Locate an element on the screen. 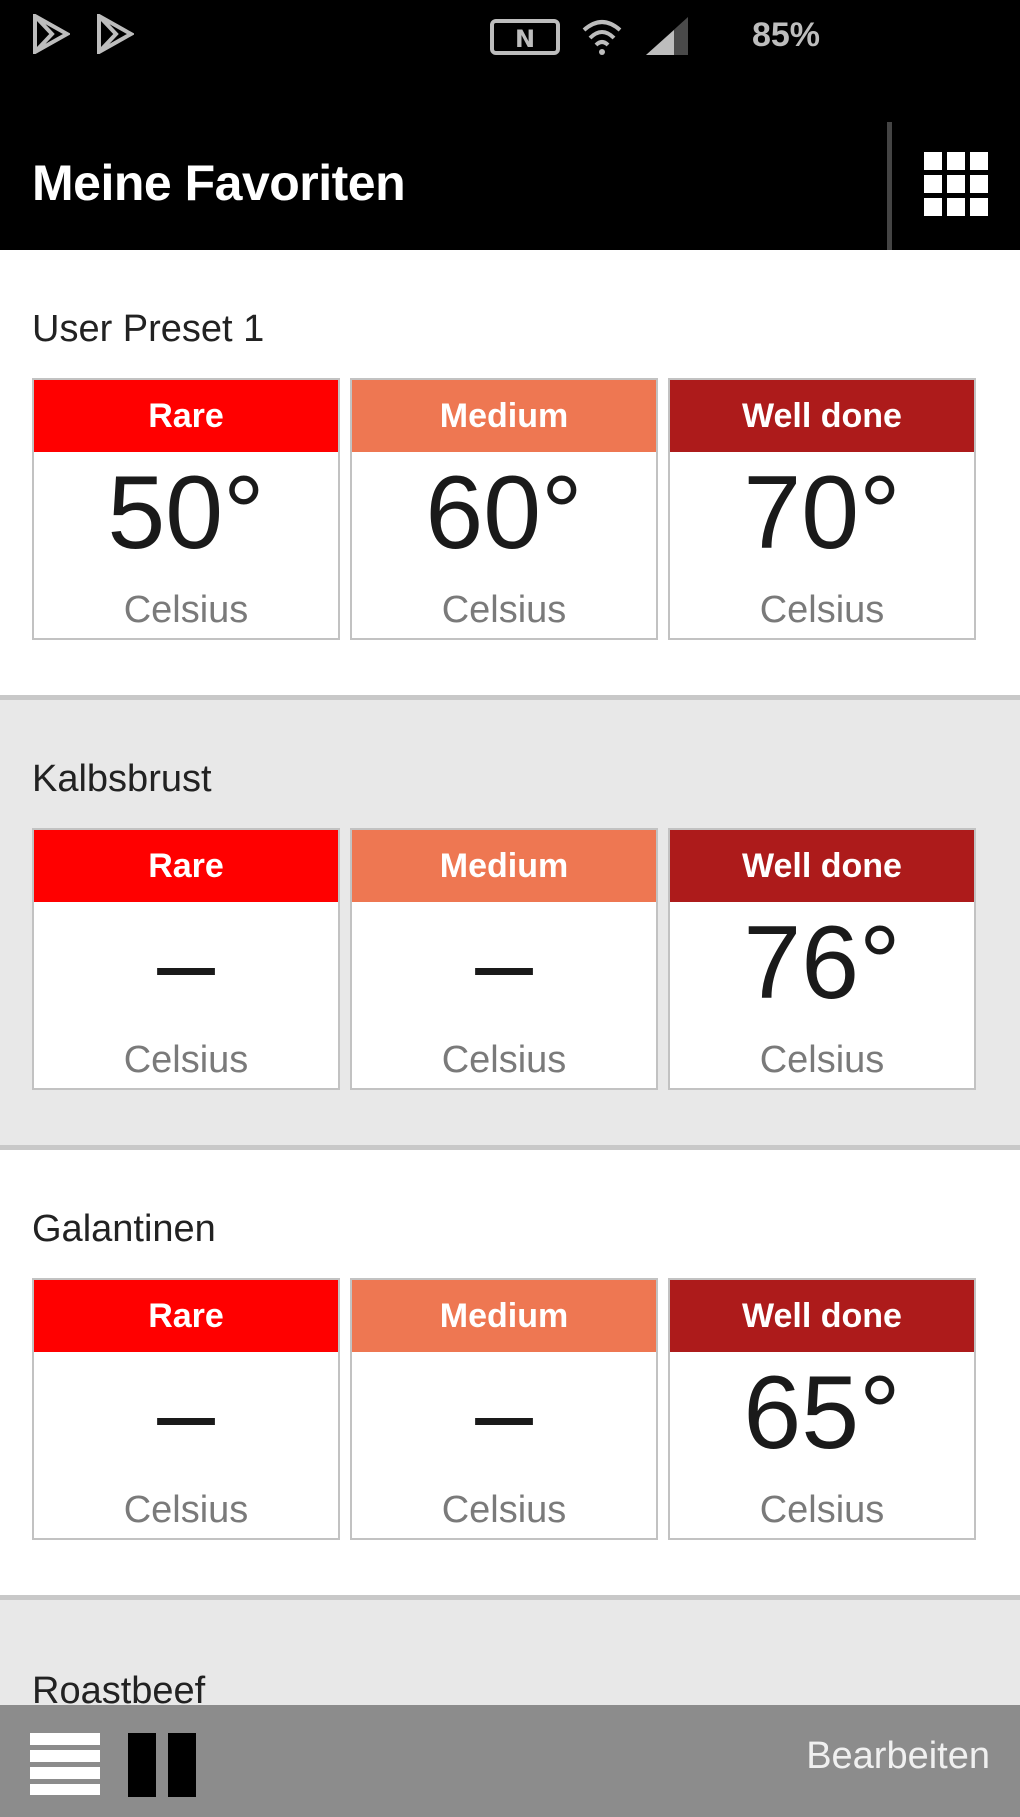  grid-icon is located at coordinates (956, 186).